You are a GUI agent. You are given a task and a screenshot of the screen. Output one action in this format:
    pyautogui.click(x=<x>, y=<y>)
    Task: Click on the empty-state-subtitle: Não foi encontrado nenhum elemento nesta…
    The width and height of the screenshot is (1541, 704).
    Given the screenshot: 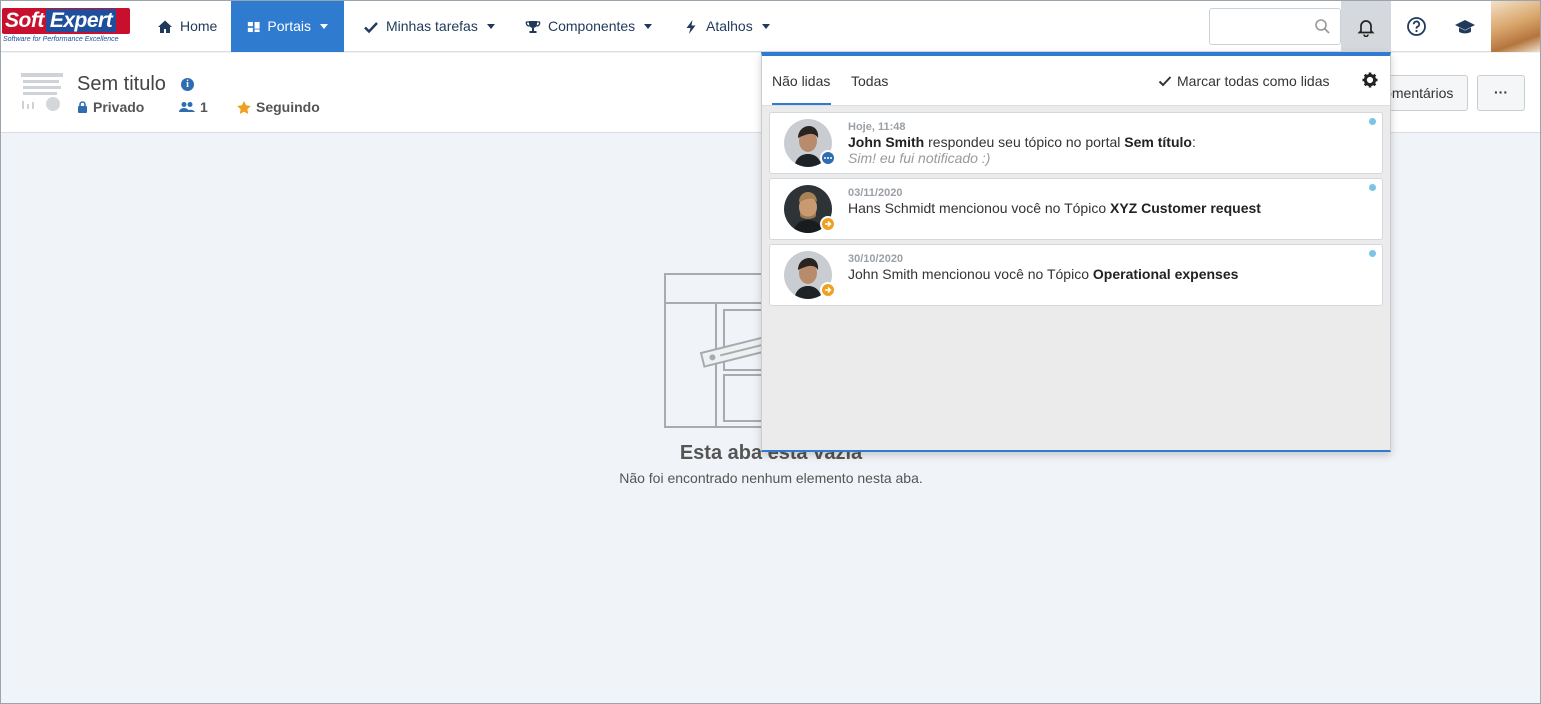 What is the action you would take?
    pyautogui.click(x=771, y=478)
    